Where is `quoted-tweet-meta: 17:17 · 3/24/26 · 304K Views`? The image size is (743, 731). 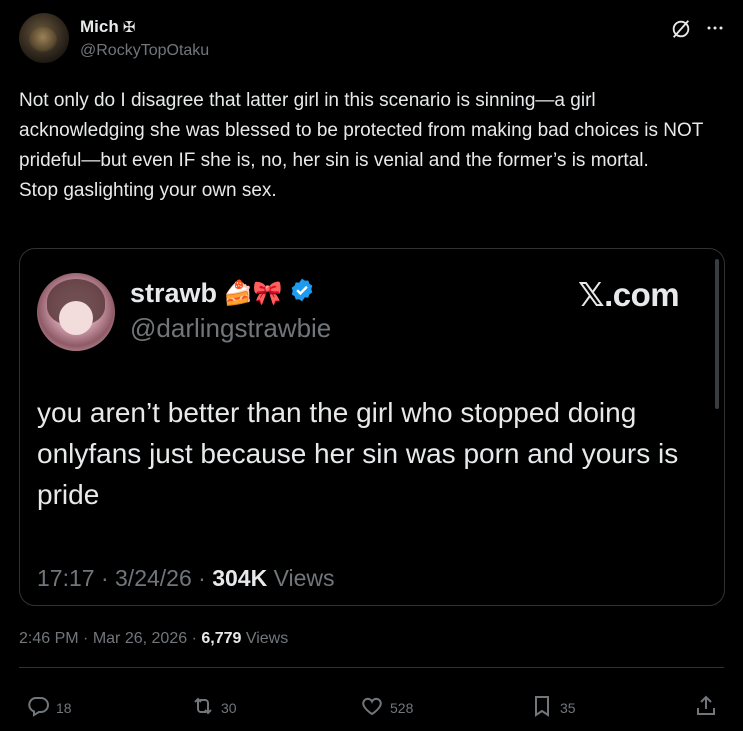
quoted-tweet-meta: 17:17 · 3/24/26 · 304K Views is located at coordinates (186, 578).